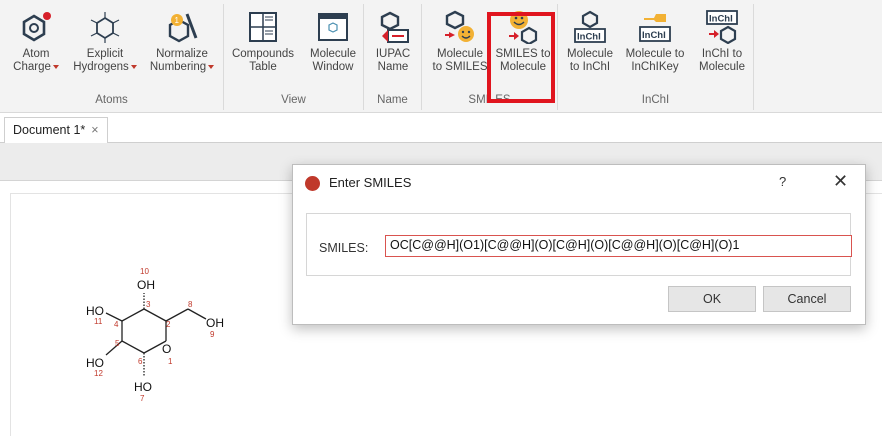 The width and height of the screenshot is (882, 436). Describe the element at coordinates (178, 60) in the screenshot. I see `normalize-numbering-label: Normalize Numbering` at that location.